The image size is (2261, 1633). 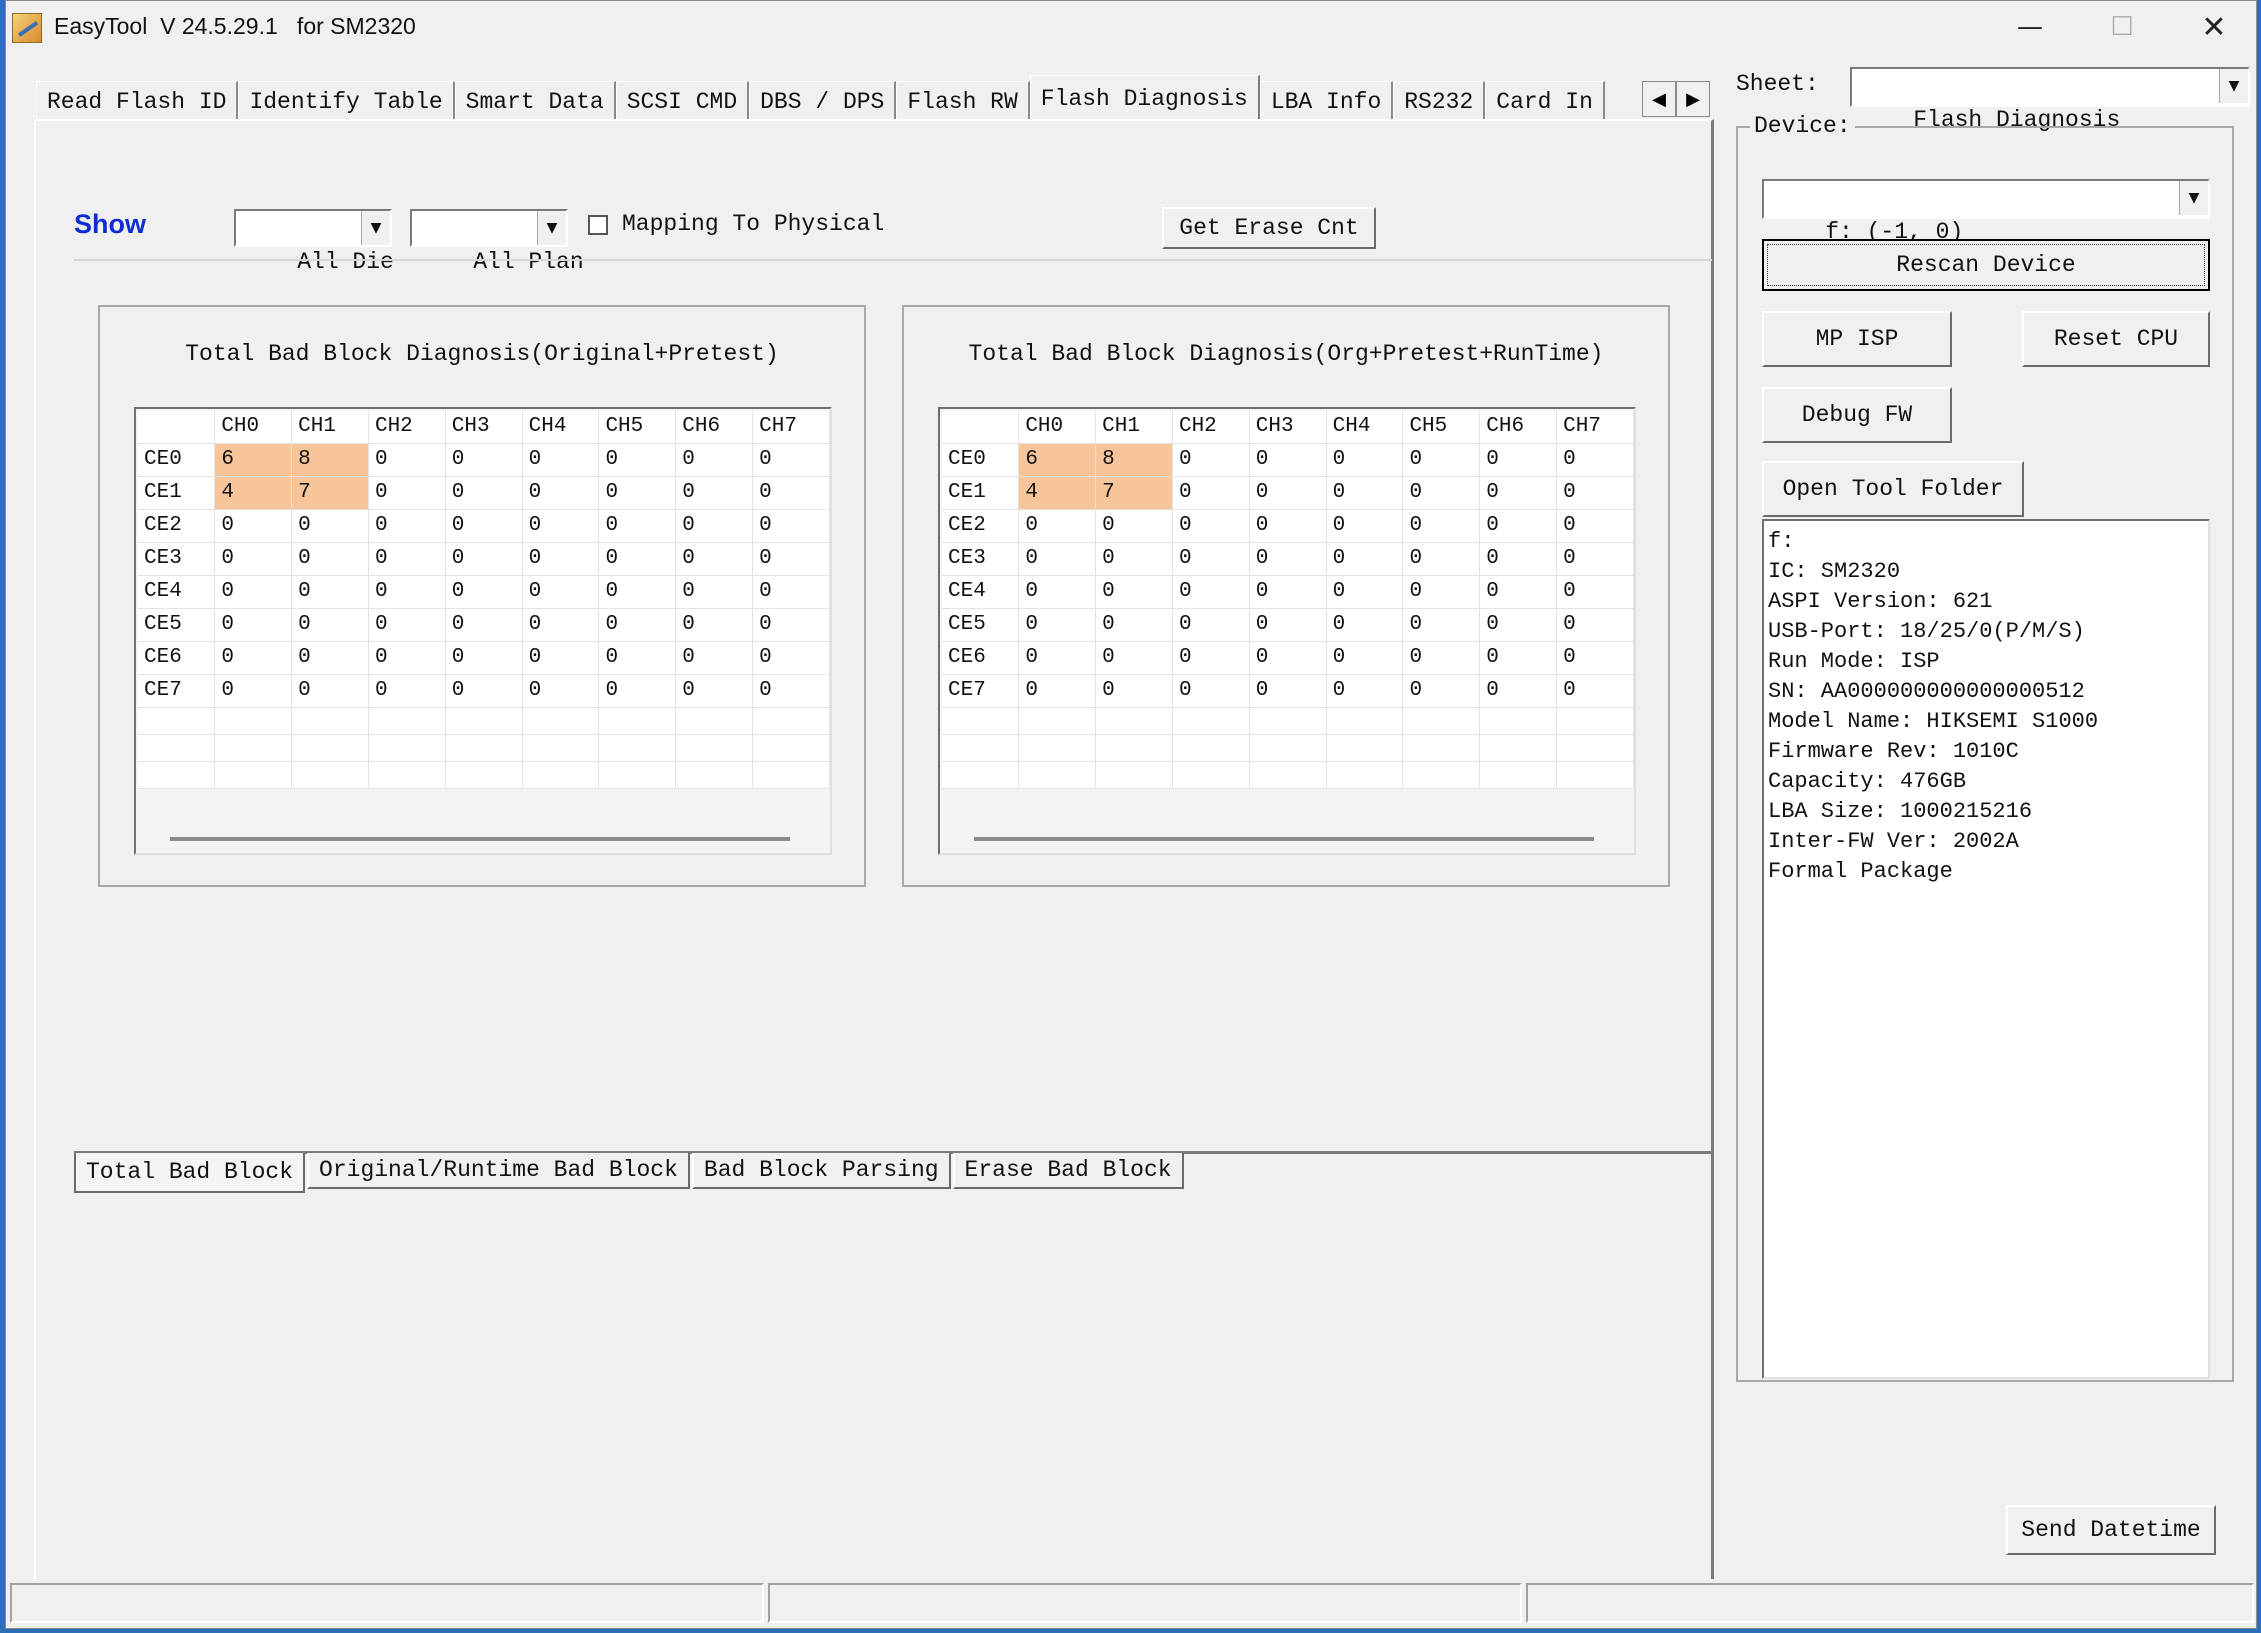 What do you see at coordinates (1439, 101) in the screenshot?
I see `tab-rs232: RS232` at bounding box center [1439, 101].